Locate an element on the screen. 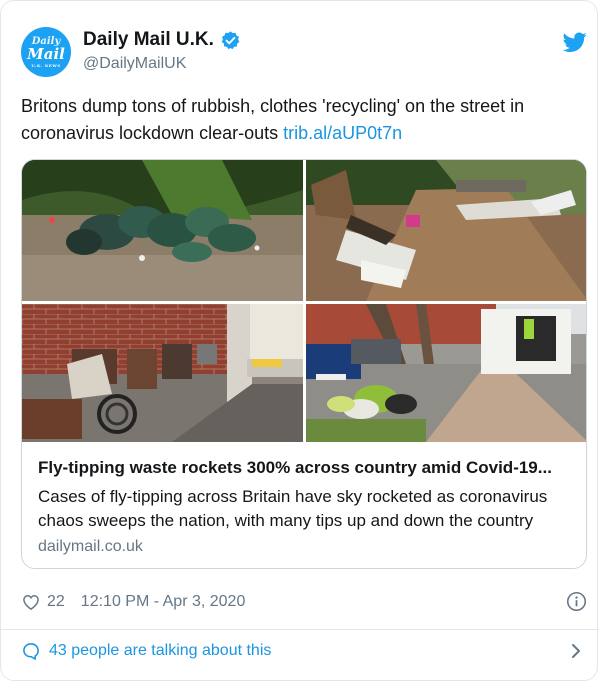 The image size is (600, 683). tweet-meta: 22 12:10 PM - Apr 3, 2020 is located at coordinates (133, 602).